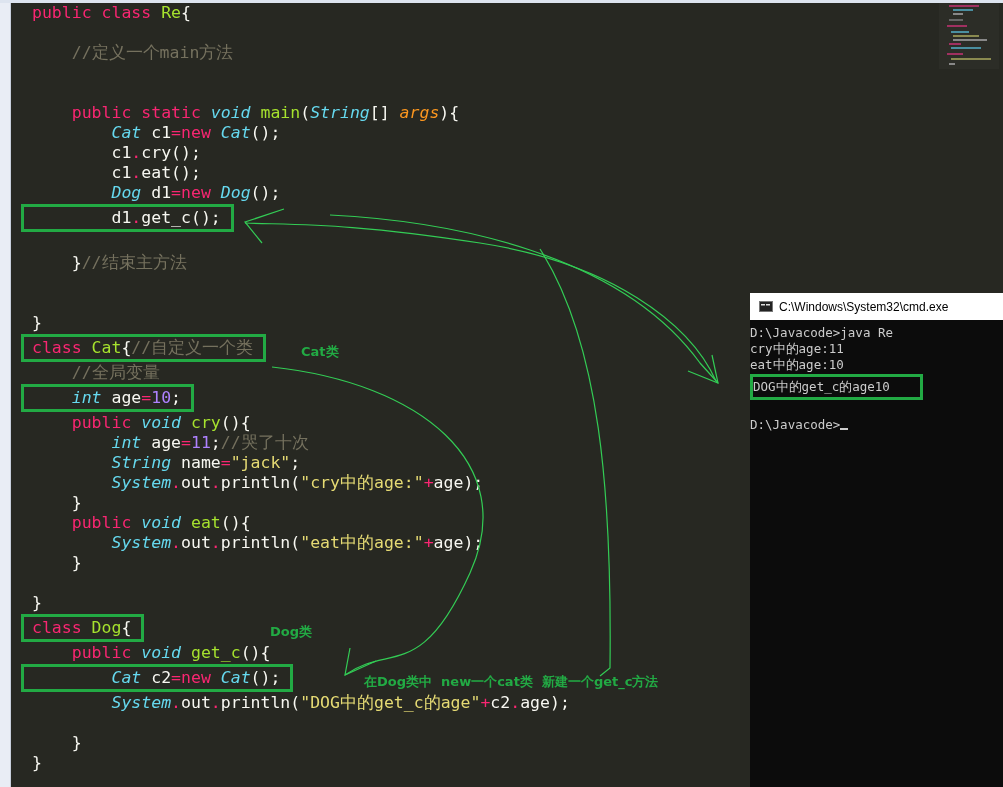 The height and width of the screenshot is (787, 1003). What do you see at coordinates (821, 333) in the screenshot?
I see `console-line: D:\Javacode>java Re` at bounding box center [821, 333].